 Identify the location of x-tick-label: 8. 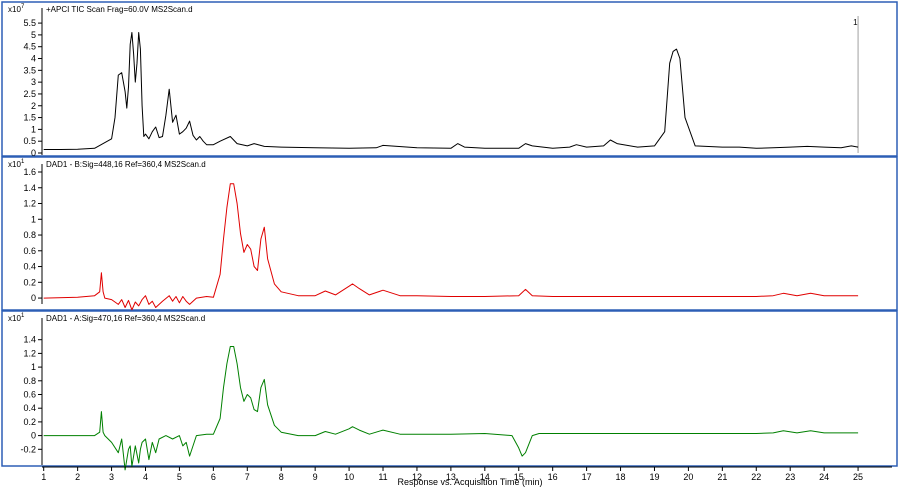
(281, 477).